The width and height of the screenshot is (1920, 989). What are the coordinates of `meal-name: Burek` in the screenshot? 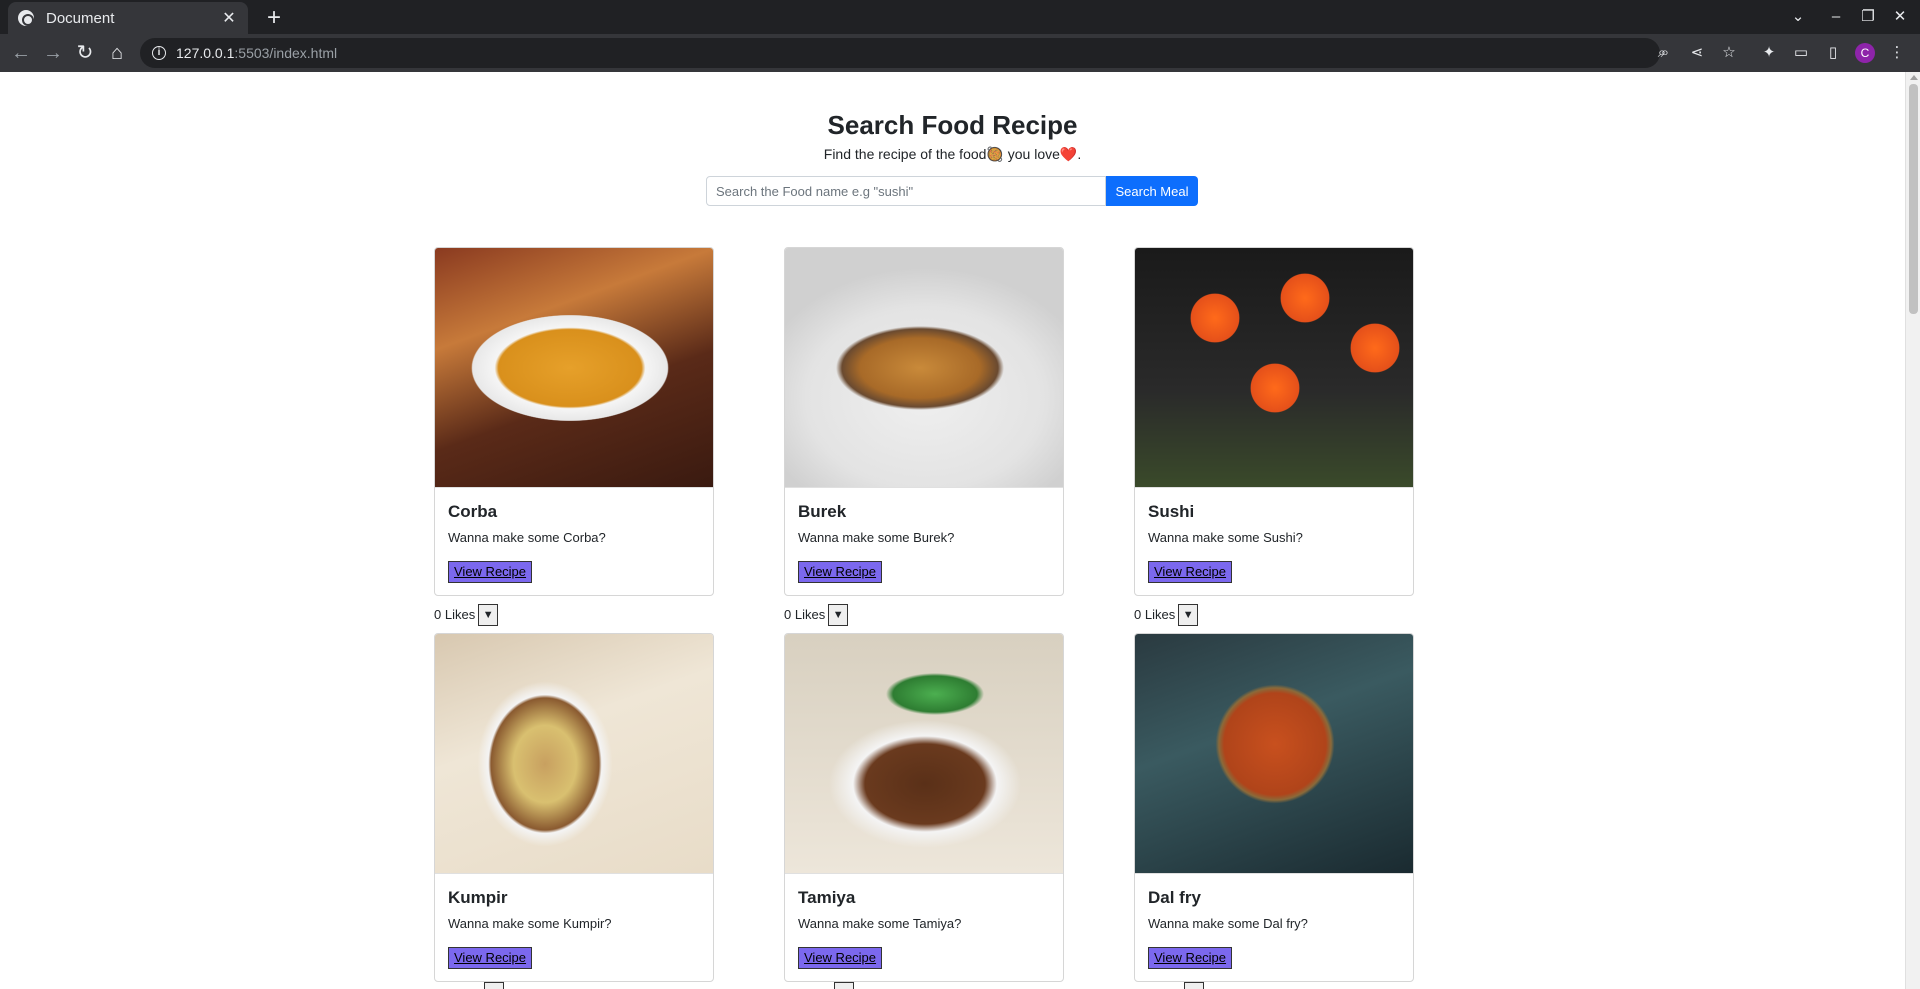 It's located at (822, 511).